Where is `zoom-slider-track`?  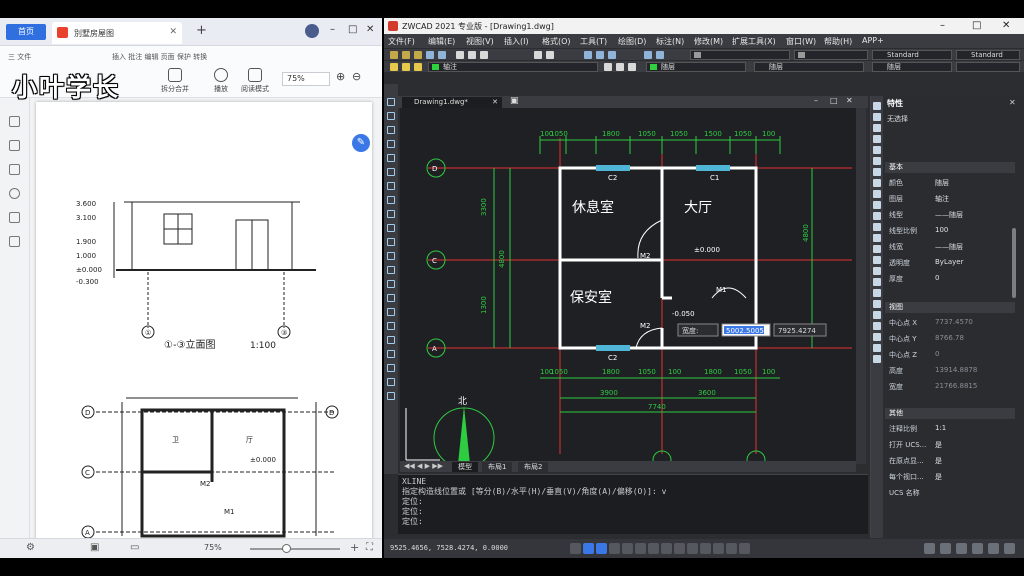 zoom-slider-track is located at coordinates (295, 549).